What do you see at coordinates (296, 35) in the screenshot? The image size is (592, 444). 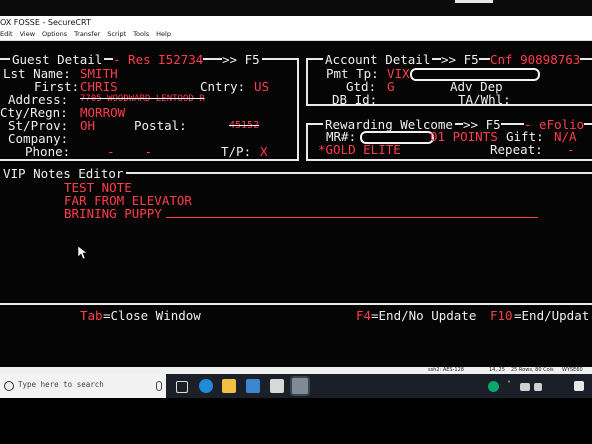 I see `menu-bar: Edit View Options Transfer Script Tools Help` at bounding box center [296, 35].